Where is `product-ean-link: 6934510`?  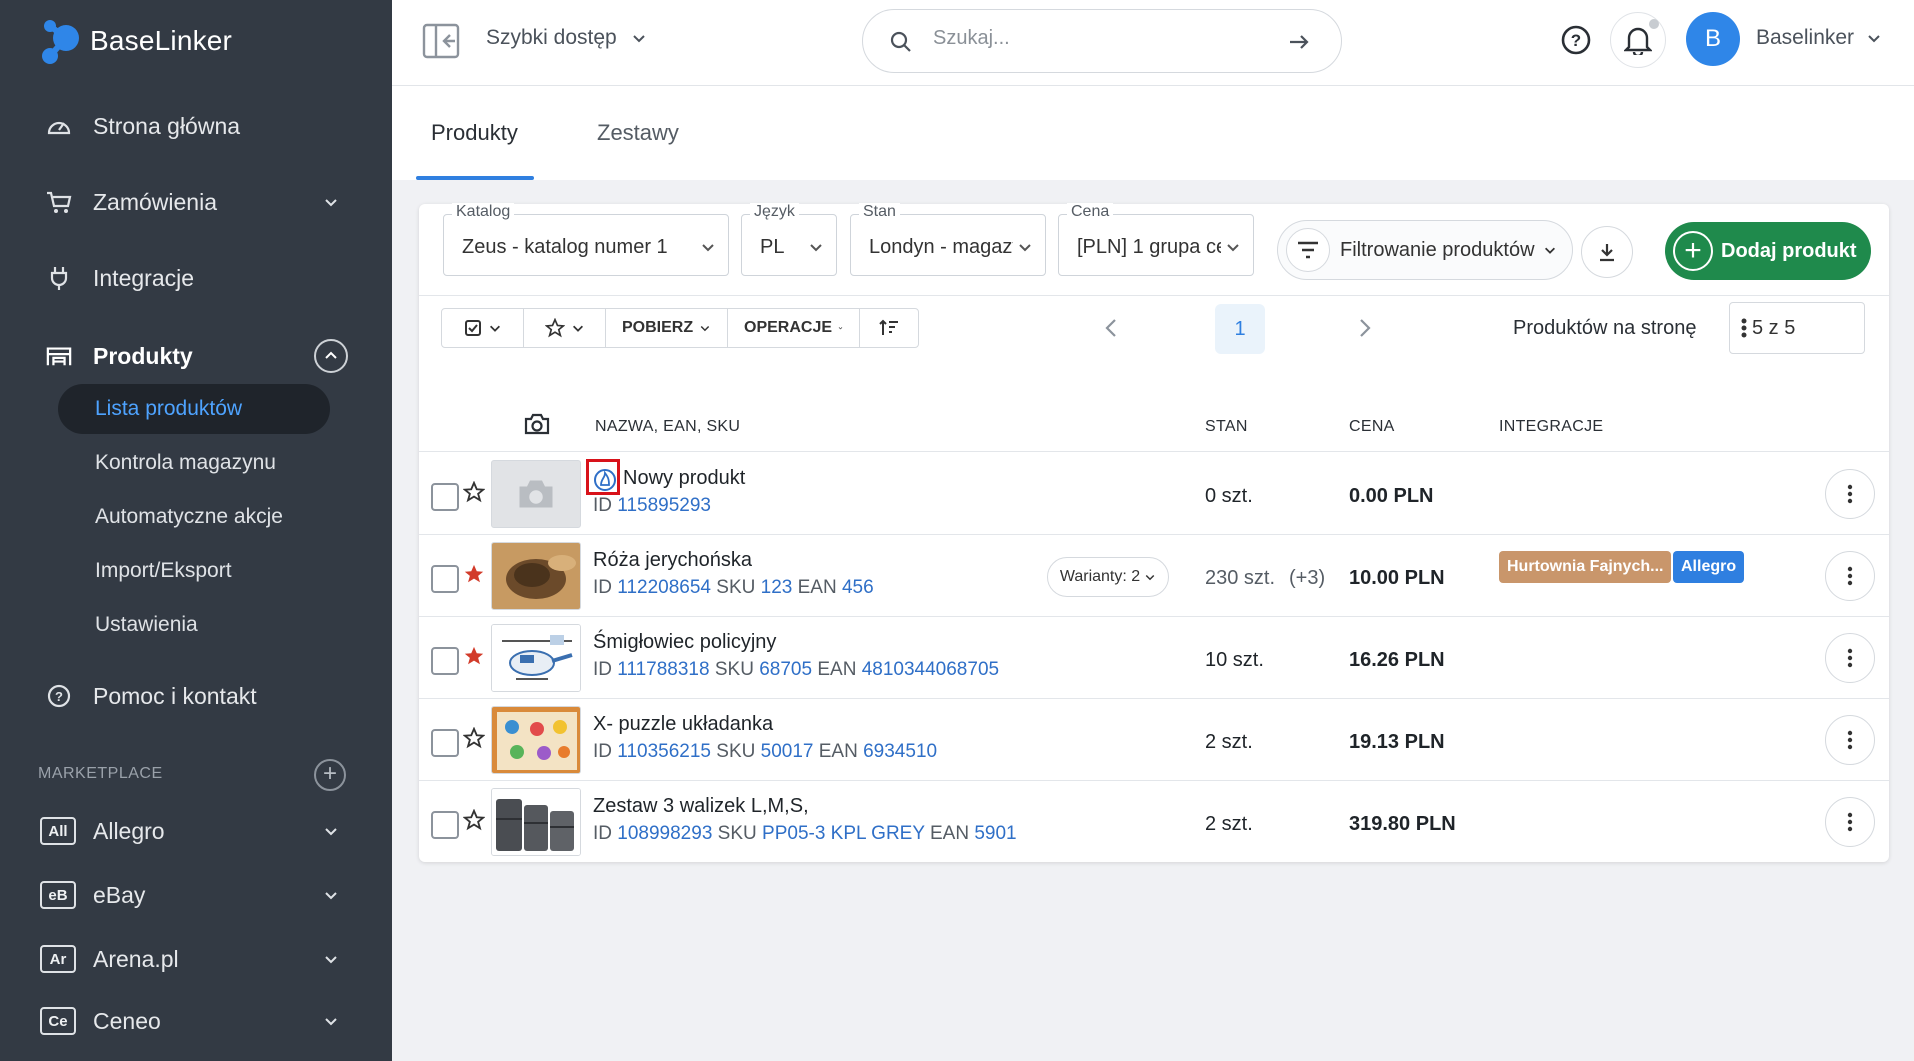
product-ean-link: 6934510 is located at coordinates (900, 751).